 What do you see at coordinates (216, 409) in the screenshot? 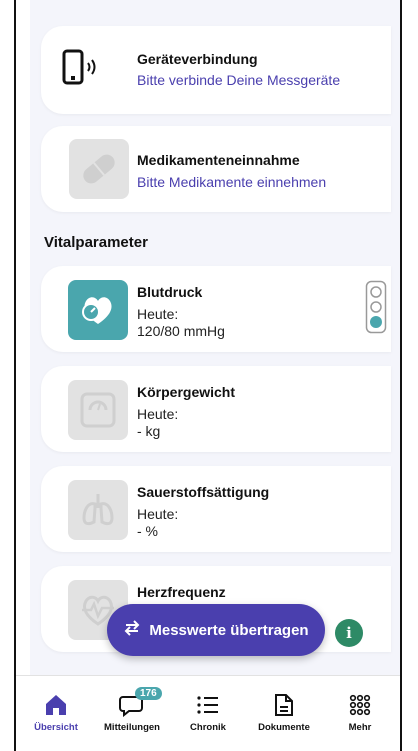
I see `weight-card: Körpergewicht Heute: - kg` at bounding box center [216, 409].